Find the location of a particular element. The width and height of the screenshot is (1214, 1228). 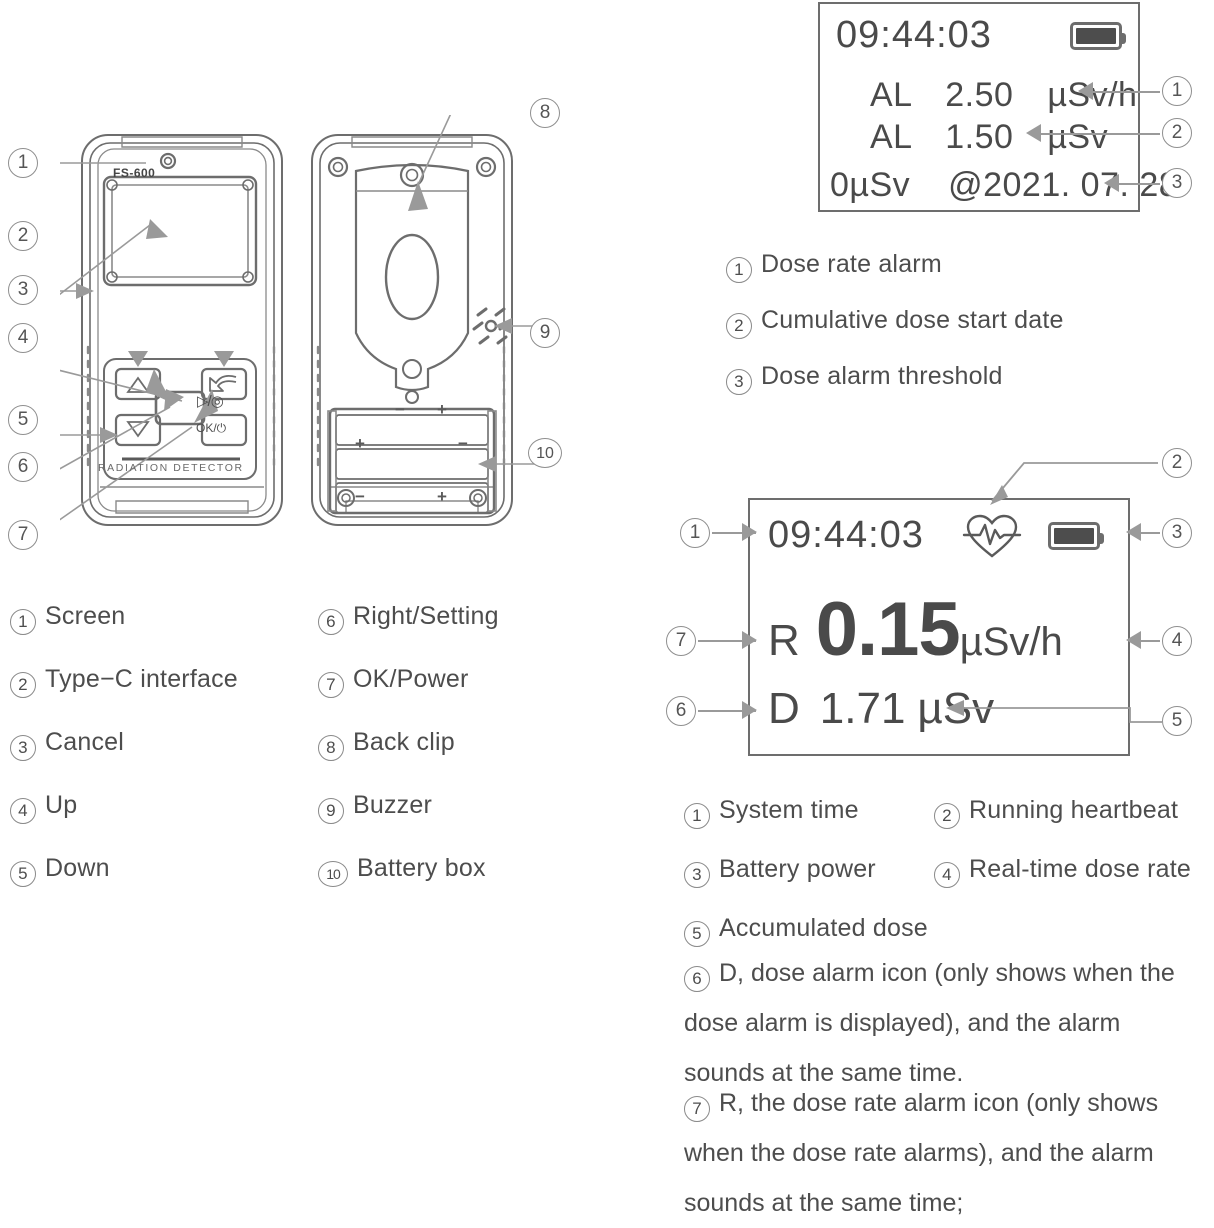

legend-item-typec: 2 Type−C interface is located at coordinates (124, 681).